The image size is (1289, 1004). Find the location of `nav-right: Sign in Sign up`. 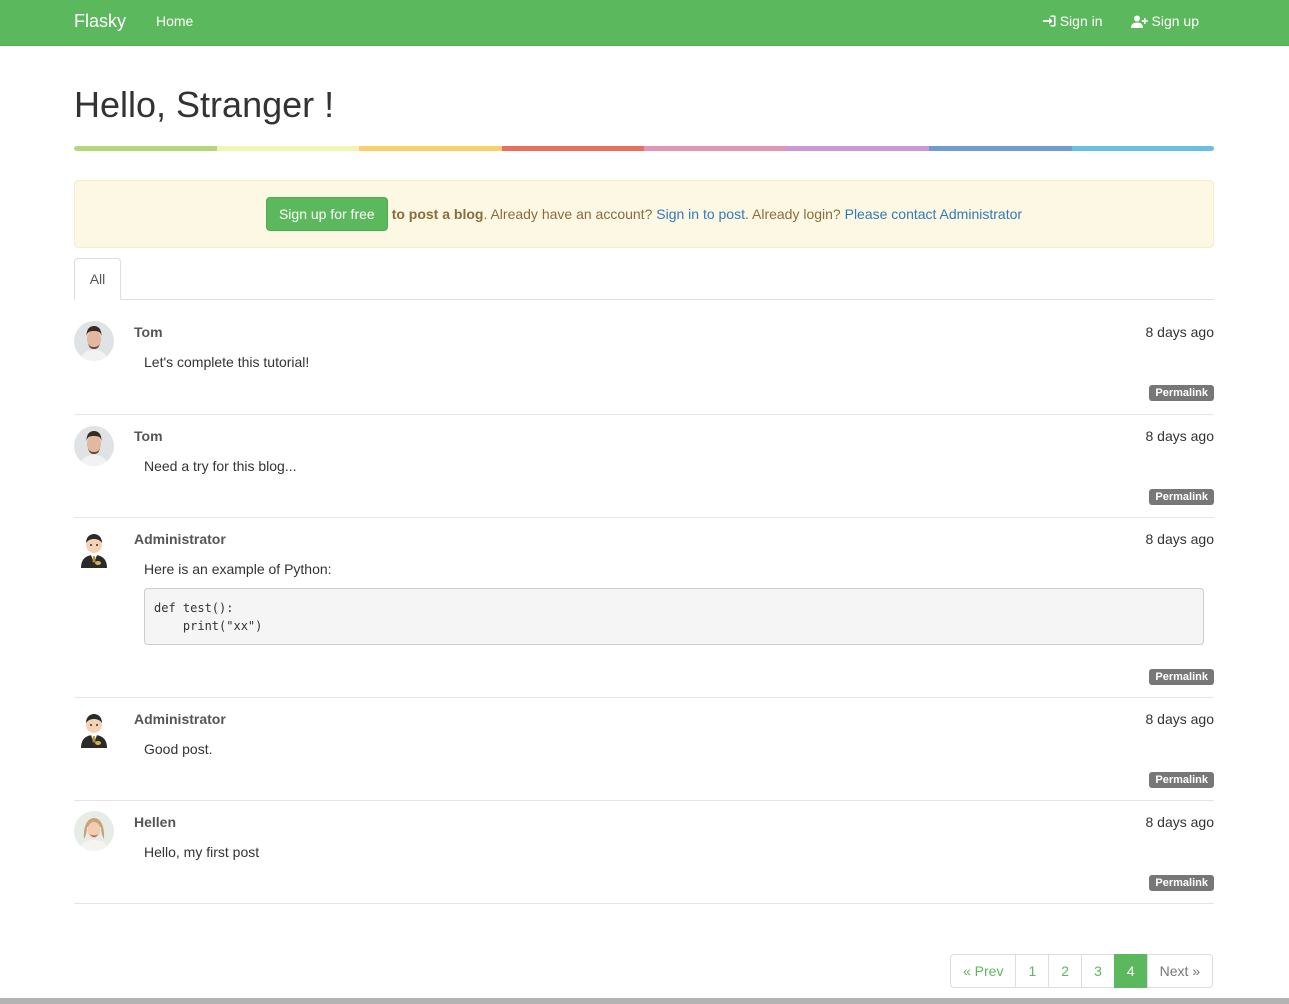

nav-right: Sign in Sign up is located at coordinates (1120, 23).